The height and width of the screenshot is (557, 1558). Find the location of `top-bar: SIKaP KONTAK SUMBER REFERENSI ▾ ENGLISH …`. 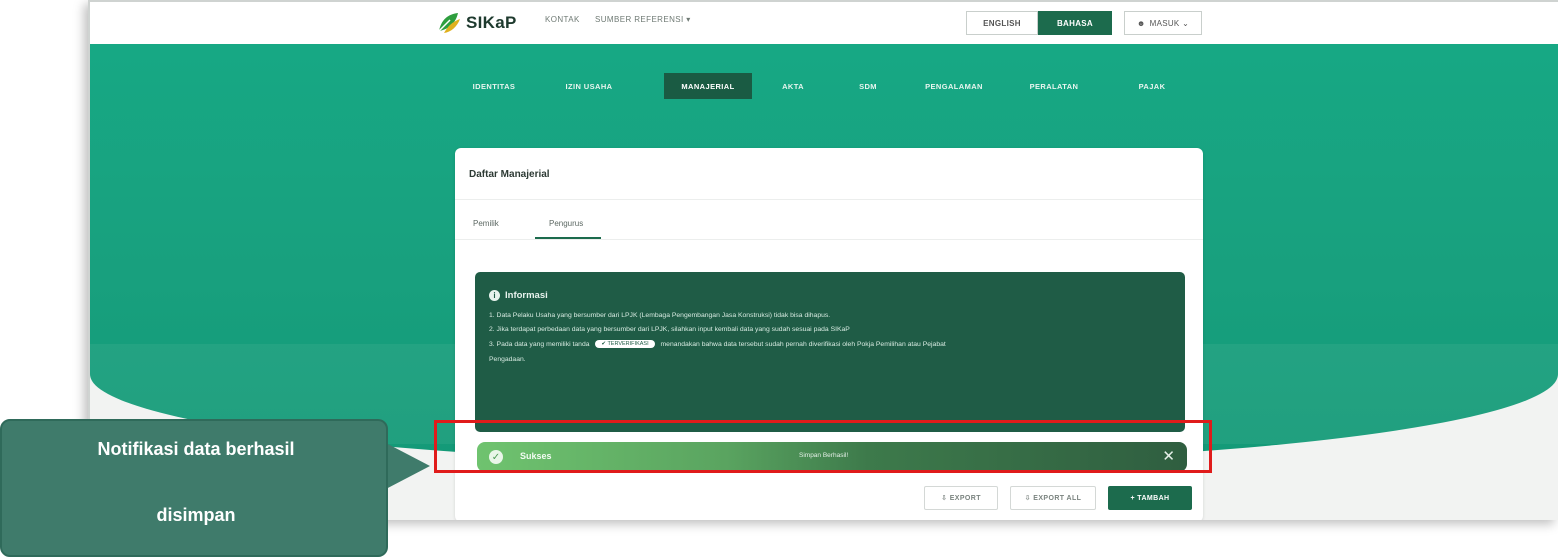

top-bar: SIKaP KONTAK SUMBER REFERENSI ▾ ENGLISH … is located at coordinates (824, 23).